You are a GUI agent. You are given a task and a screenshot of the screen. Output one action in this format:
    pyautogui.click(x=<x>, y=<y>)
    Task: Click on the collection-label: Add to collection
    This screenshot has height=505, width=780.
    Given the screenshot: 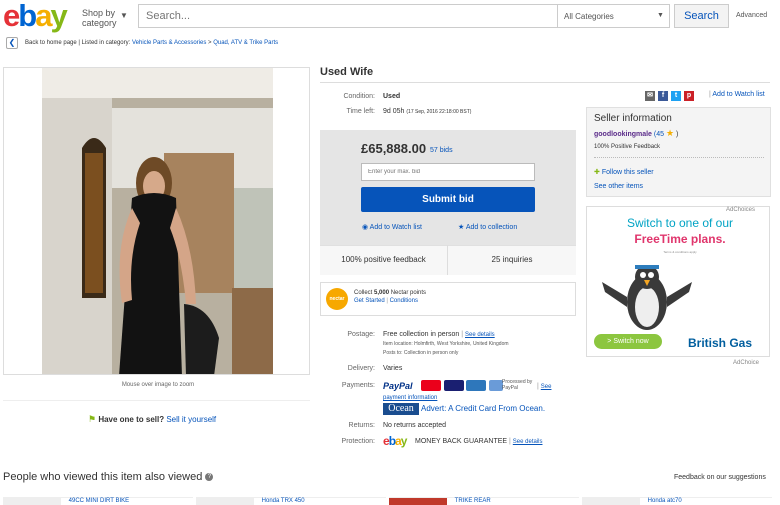 What is the action you would take?
    pyautogui.click(x=491, y=227)
    